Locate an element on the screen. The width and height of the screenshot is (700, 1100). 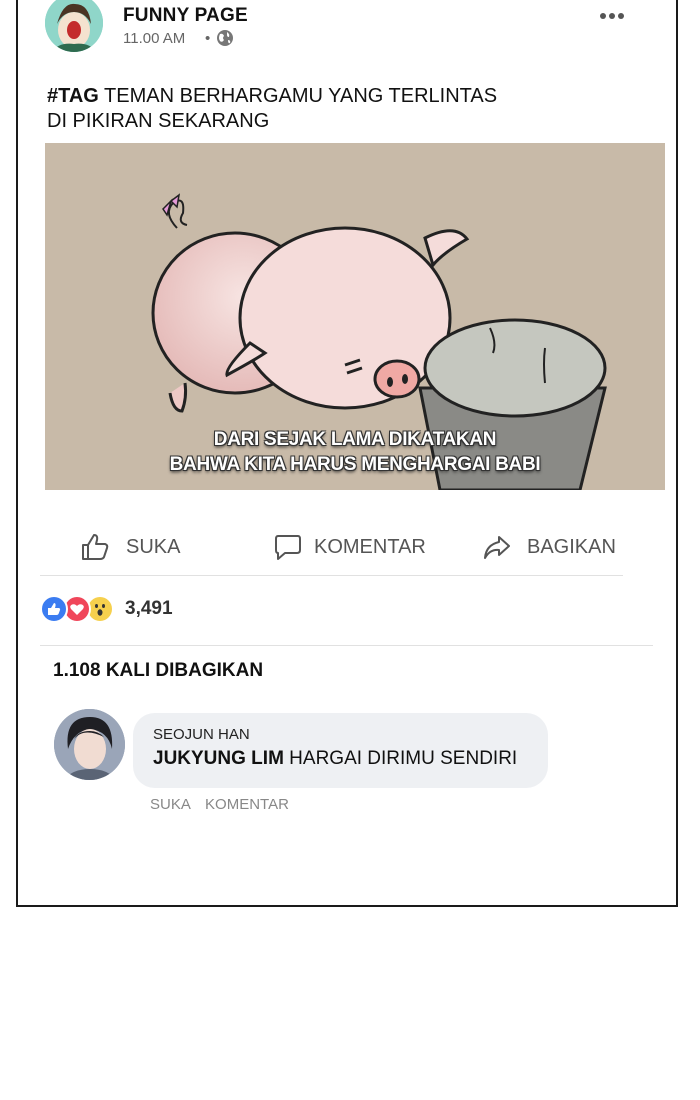
like-reaction-icon is located at coordinates (54, 609).